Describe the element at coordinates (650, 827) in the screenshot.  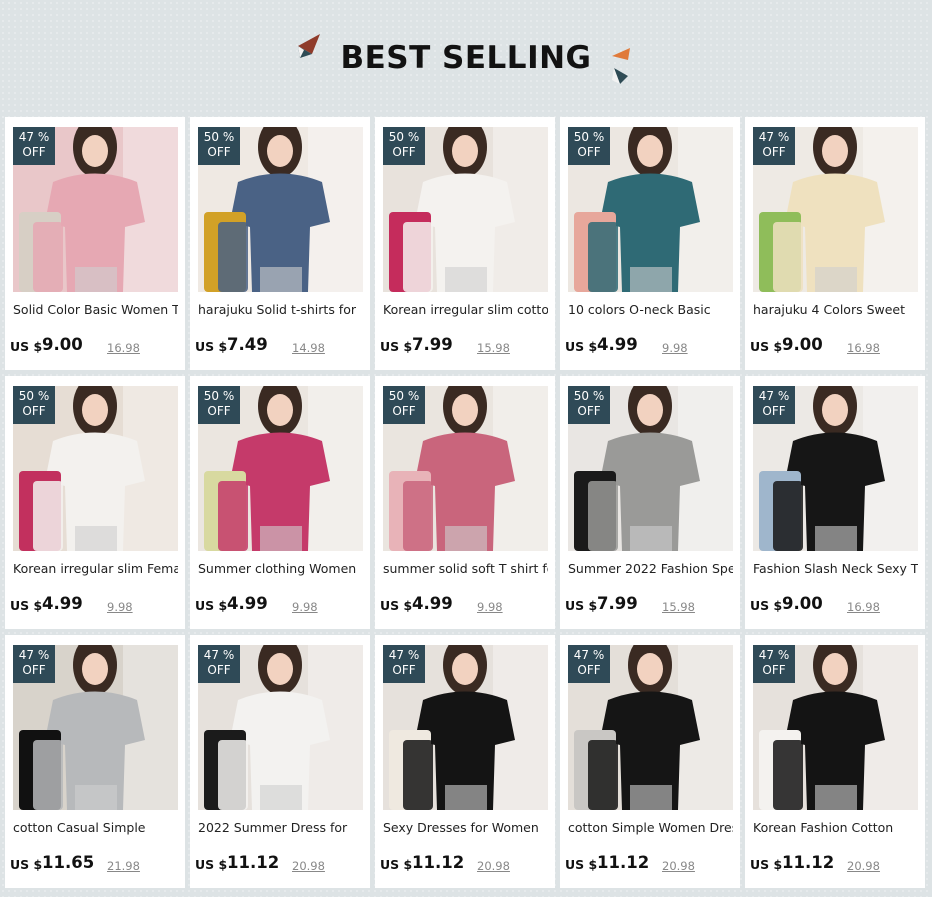
I see `product-name: cotton Simple Women Dress` at that location.